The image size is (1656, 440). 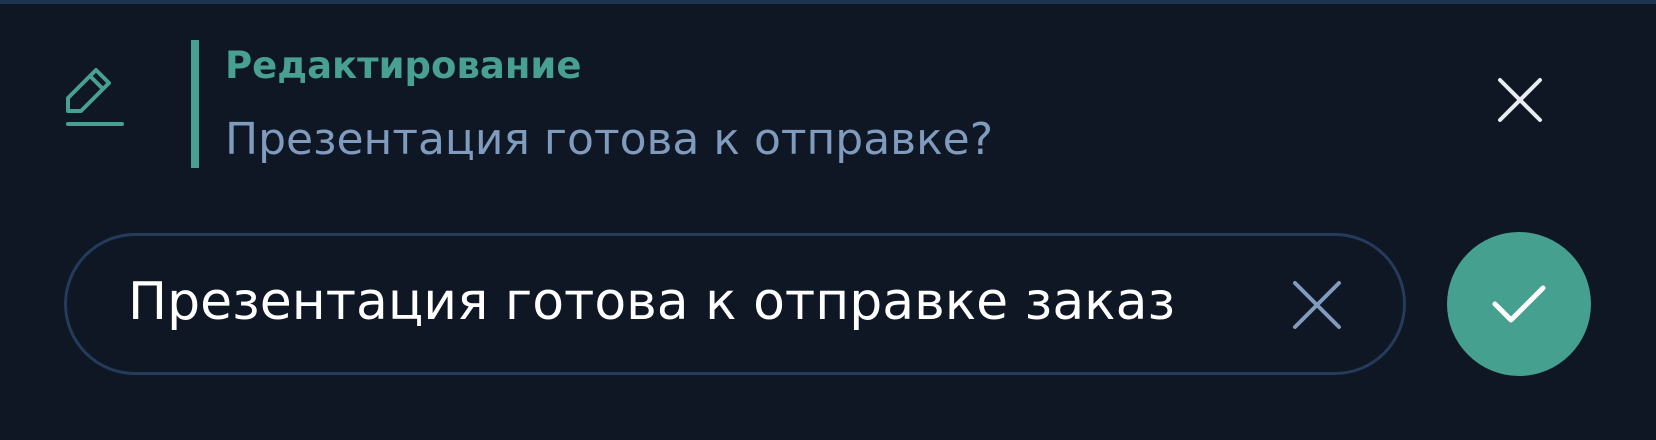 What do you see at coordinates (207, 104) in the screenshot?
I see `edit-accent-bar` at bounding box center [207, 104].